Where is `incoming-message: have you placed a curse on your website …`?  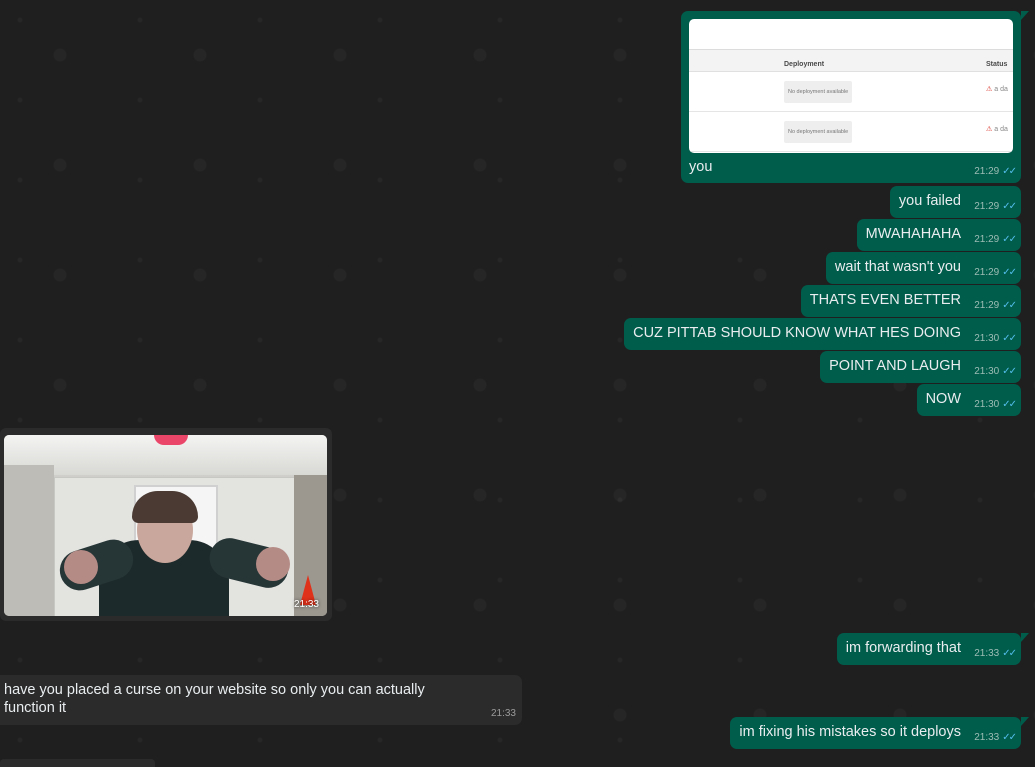
incoming-message: have you placed a curse on your website … is located at coordinates (261, 700).